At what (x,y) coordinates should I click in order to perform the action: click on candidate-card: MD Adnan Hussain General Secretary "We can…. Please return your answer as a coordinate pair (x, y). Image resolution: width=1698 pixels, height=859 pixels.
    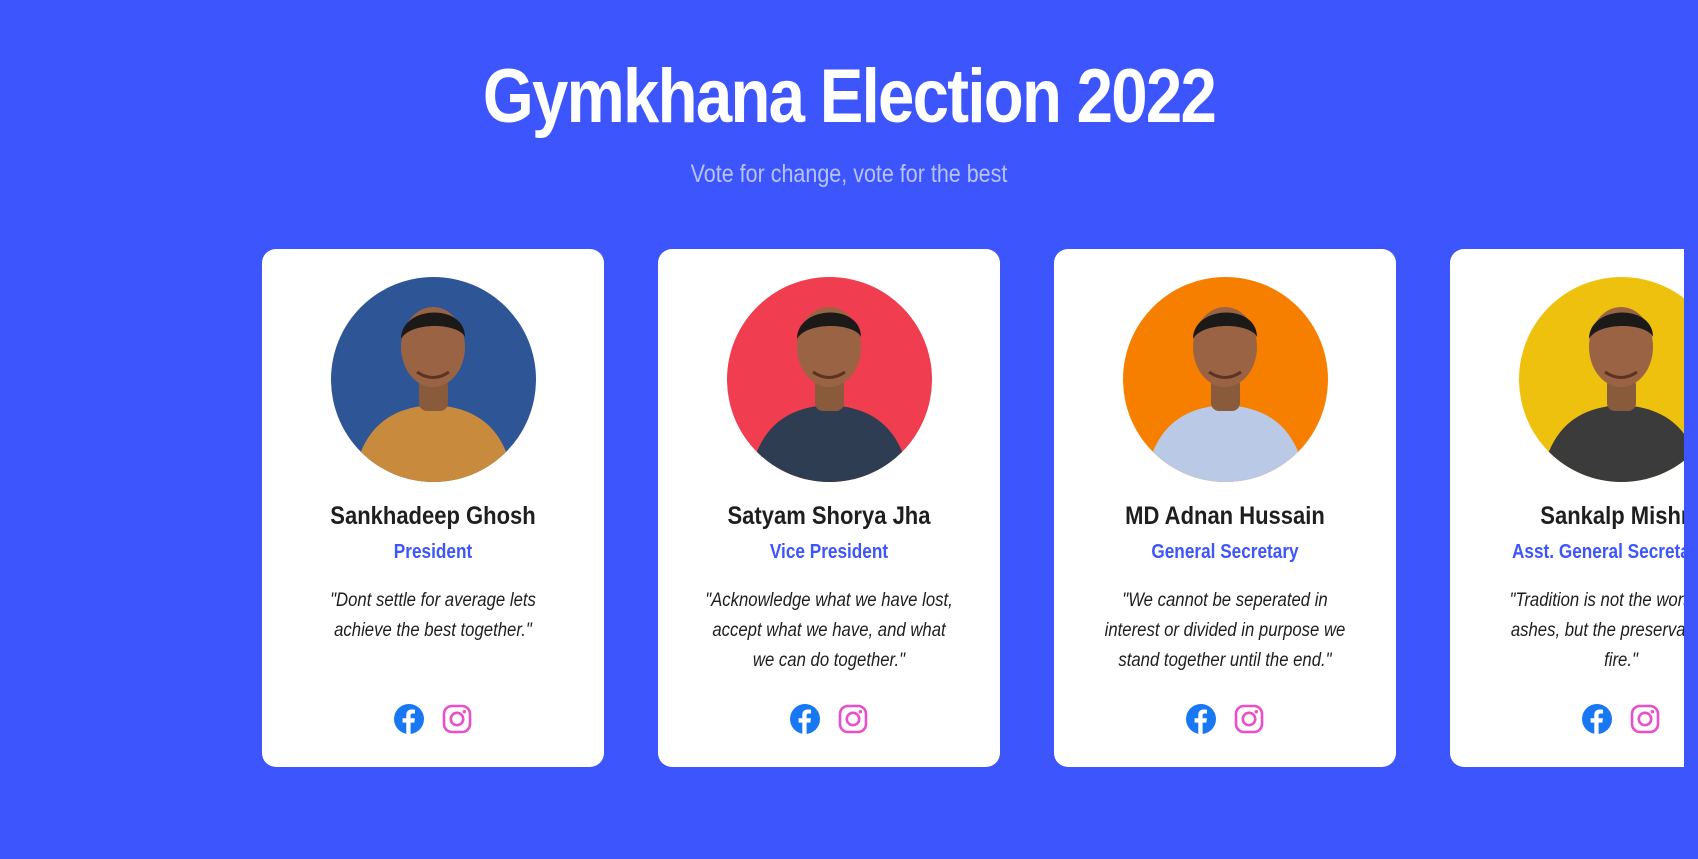
    Looking at the image, I should click on (1225, 508).